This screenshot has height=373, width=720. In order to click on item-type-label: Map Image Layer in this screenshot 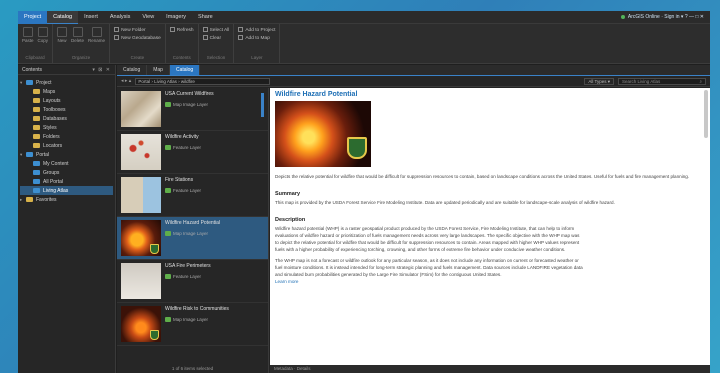, I will do `click(191, 104)`.